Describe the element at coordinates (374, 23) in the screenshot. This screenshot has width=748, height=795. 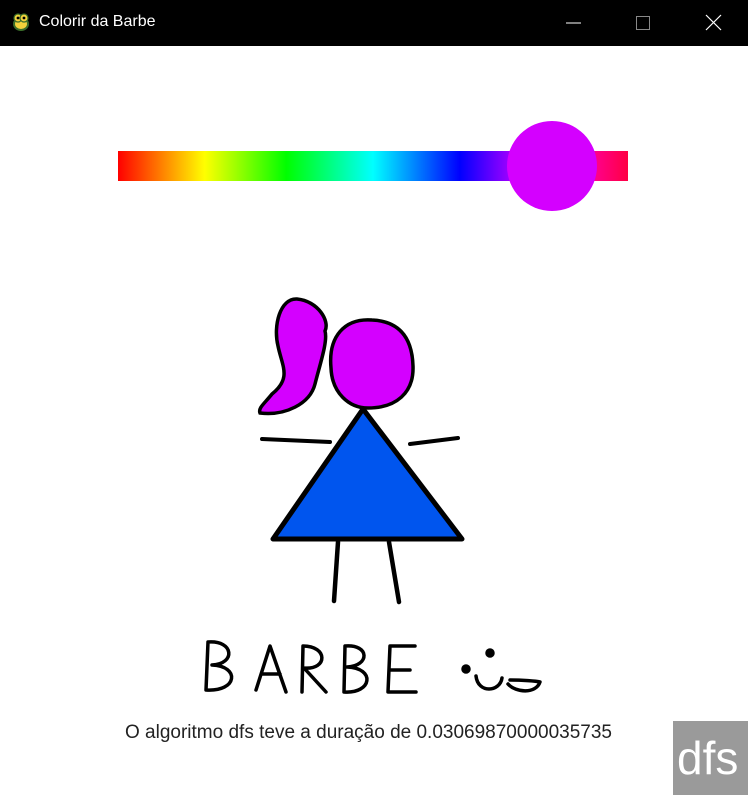
I see `title-bar: Colorir da Barbe` at that location.